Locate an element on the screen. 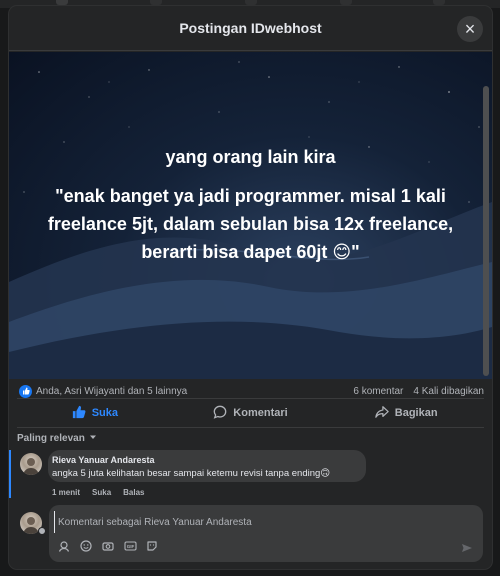 The height and width of the screenshot is (576, 500). composer-toolbar: GIF is located at coordinates (108, 546).